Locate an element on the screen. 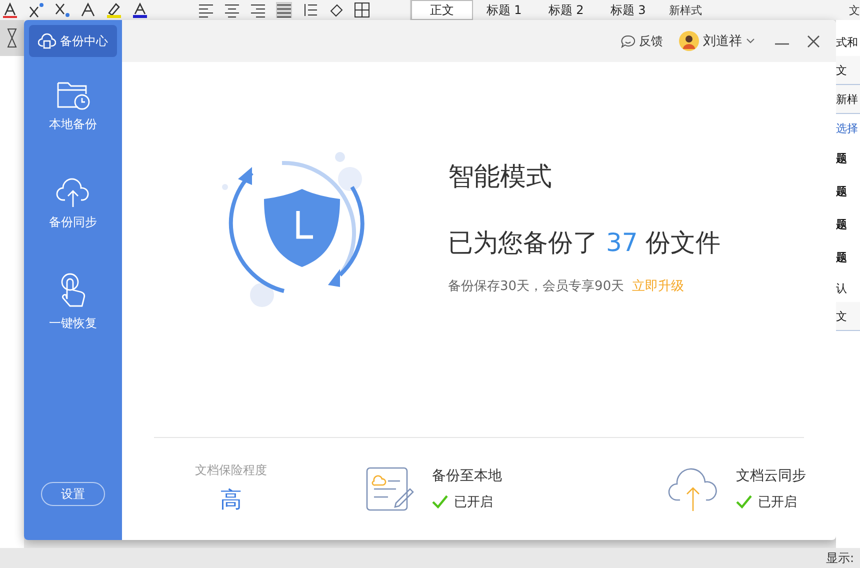 This screenshot has height=568, width=860. protection-level: 高 is located at coordinates (231, 501).